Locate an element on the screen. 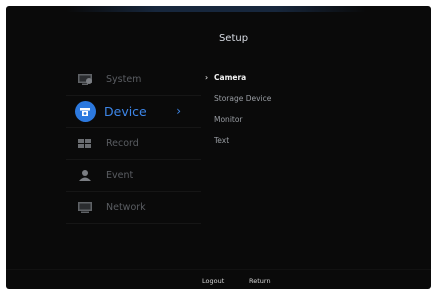 The image size is (440, 294). page-title: Setup is located at coordinates (233, 38).